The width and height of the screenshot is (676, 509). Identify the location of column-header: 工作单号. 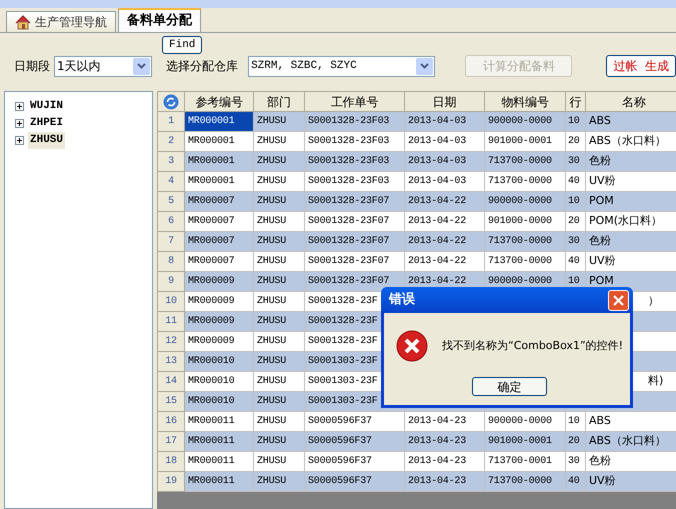
(354, 102).